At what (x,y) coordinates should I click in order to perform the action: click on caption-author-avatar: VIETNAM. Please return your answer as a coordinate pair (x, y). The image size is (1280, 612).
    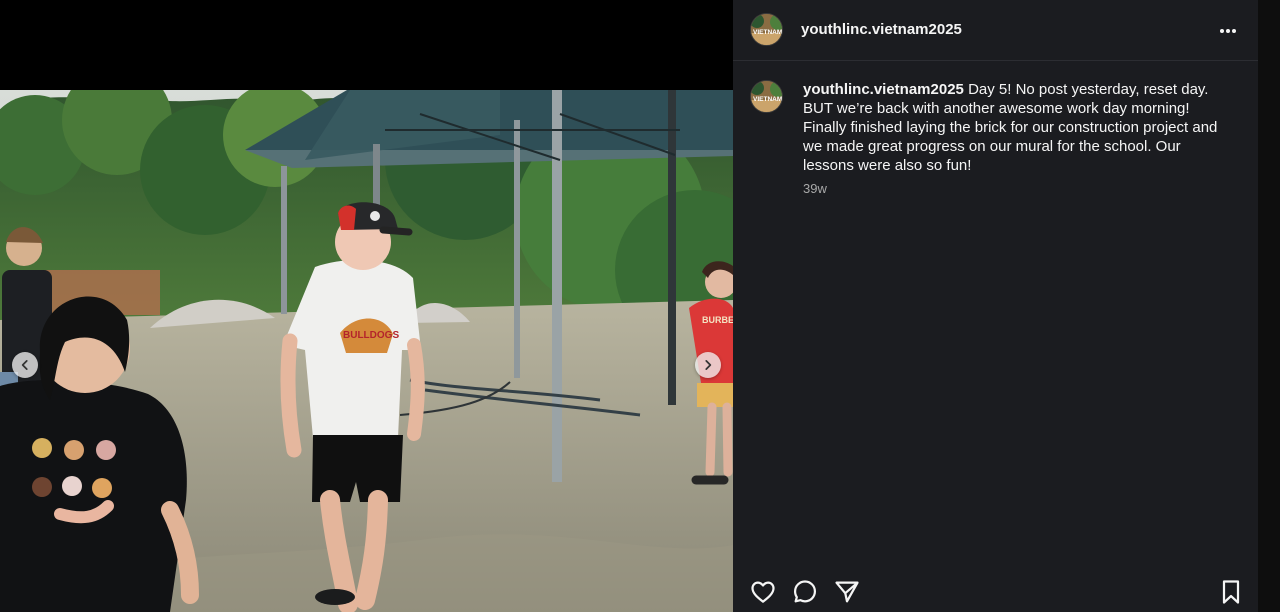
    Looking at the image, I should click on (766, 96).